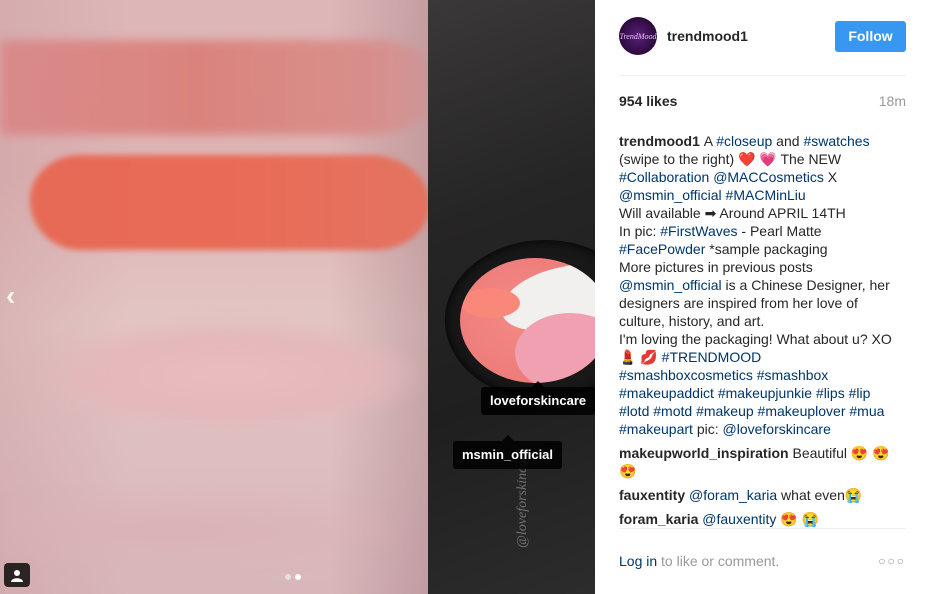  I want to click on comment-text: culture, history, and art., so click(692, 321).